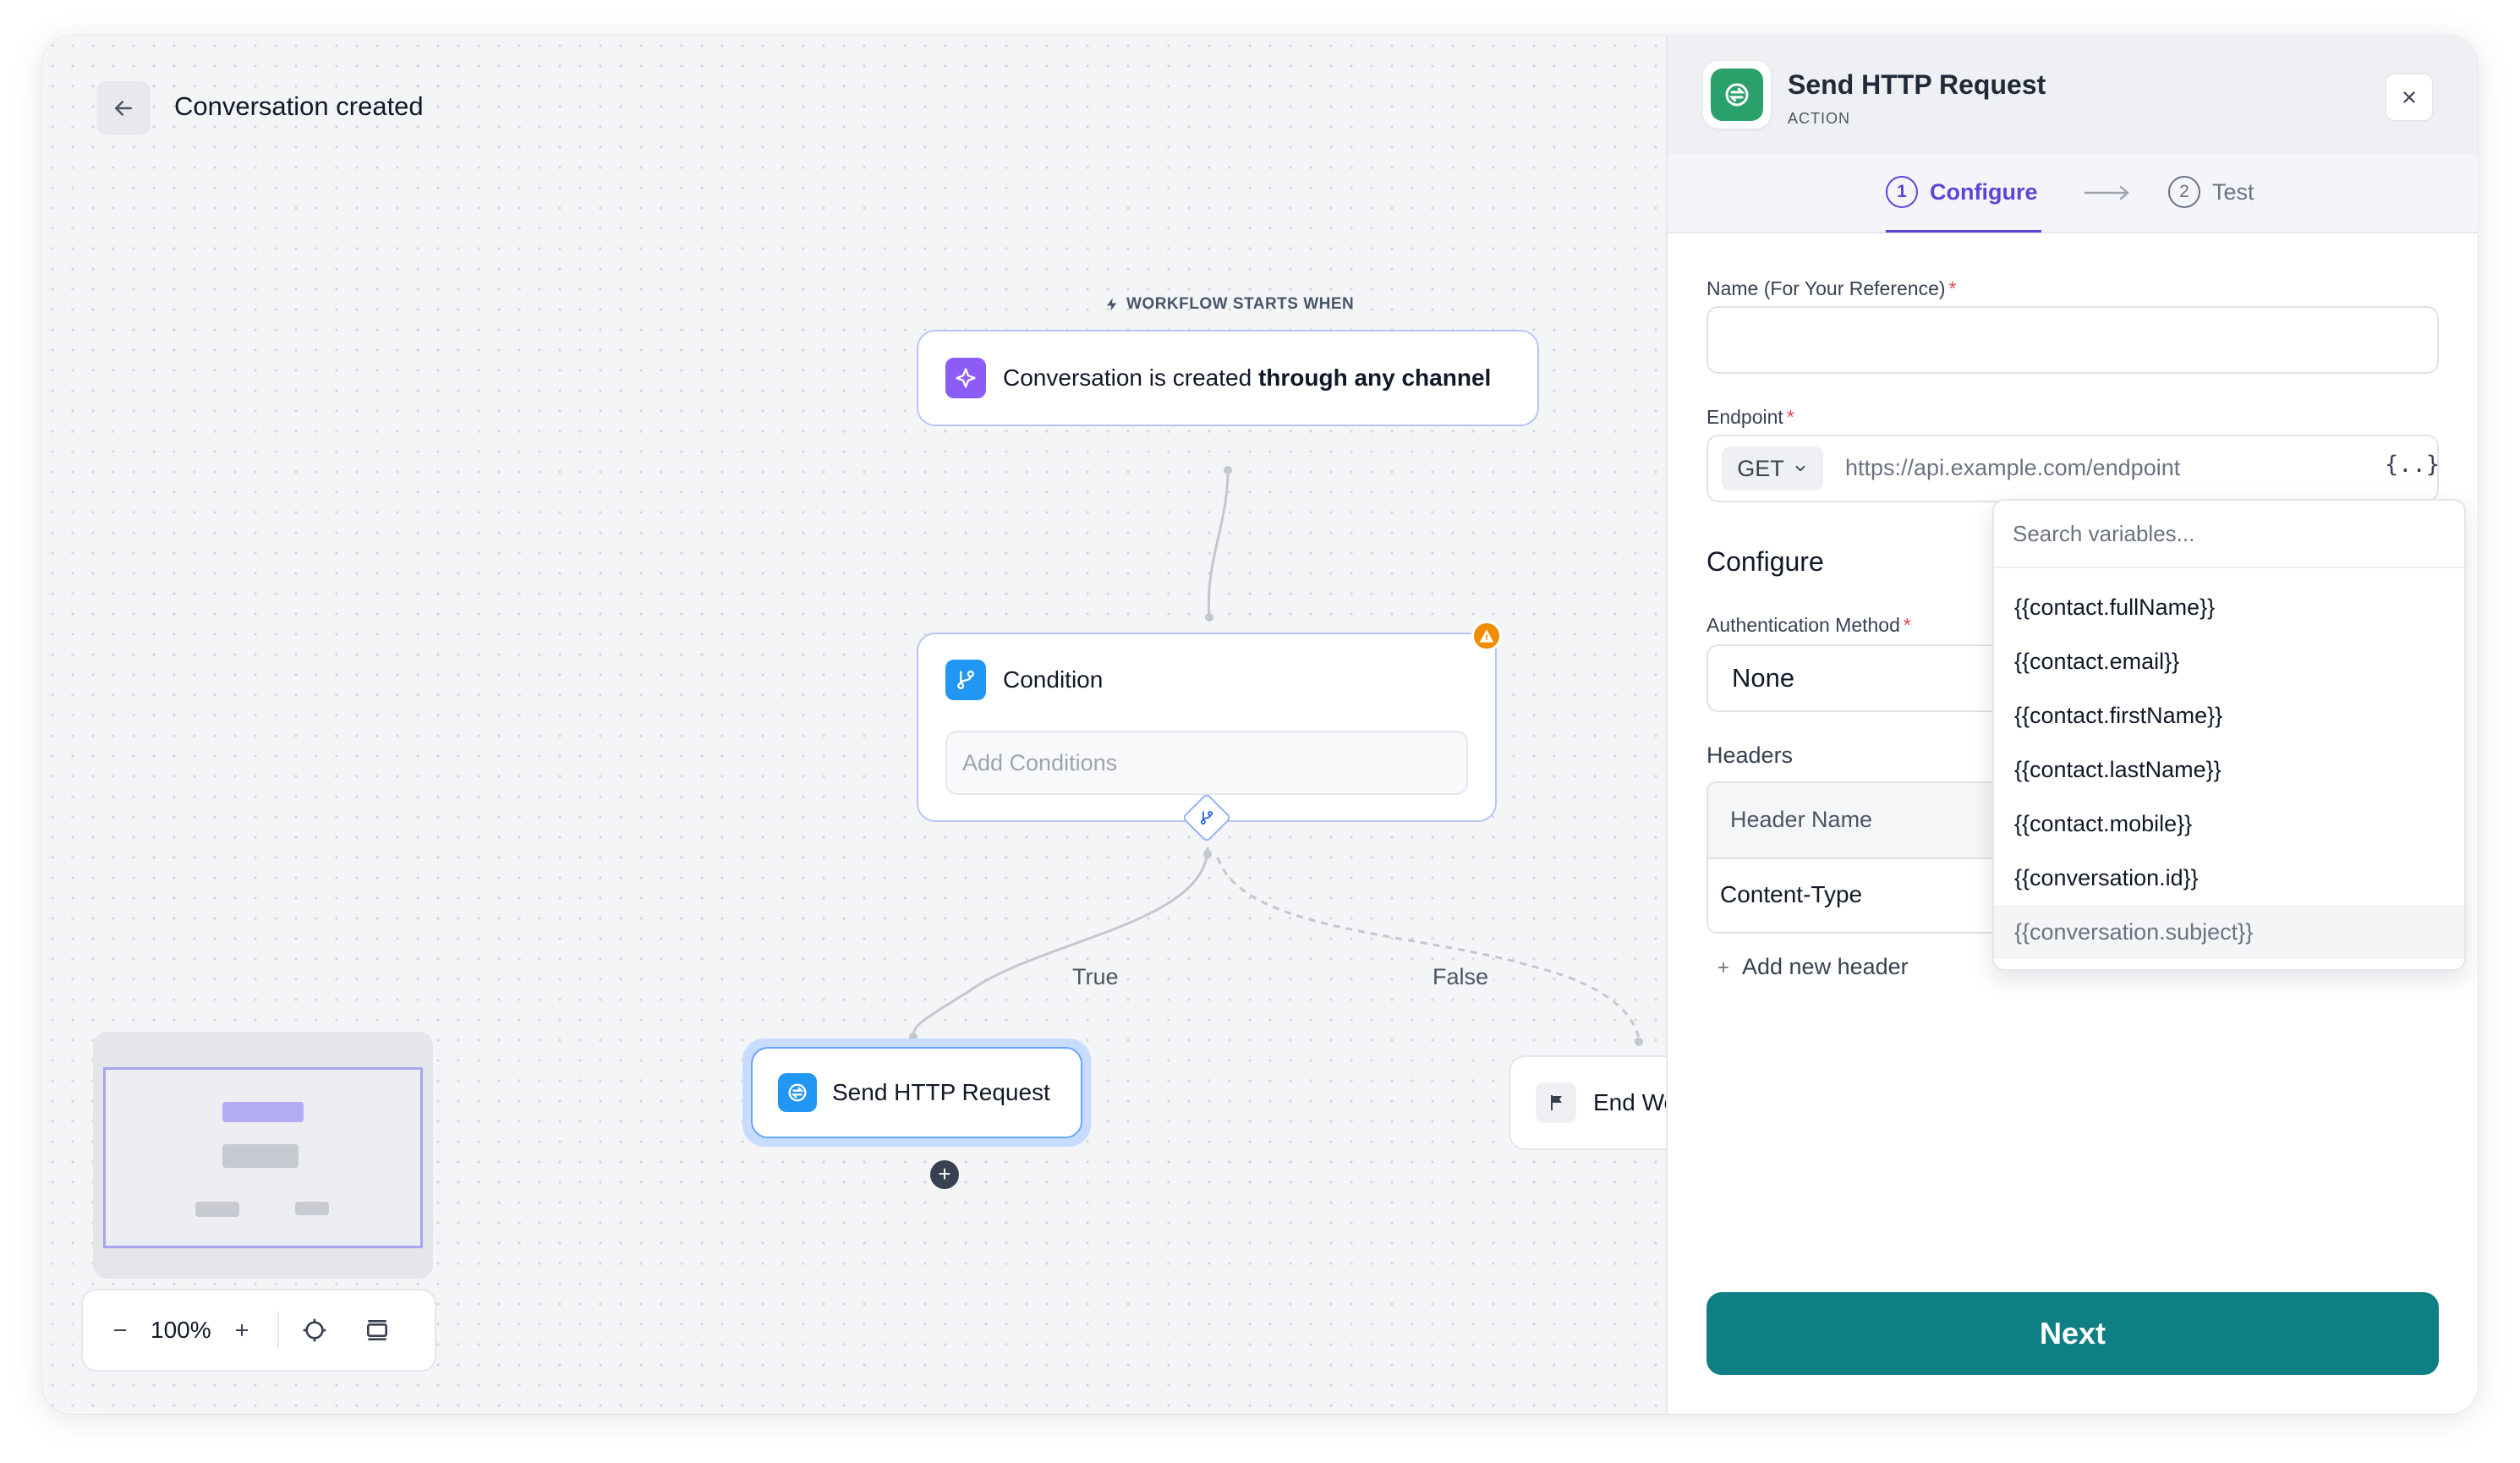  Describe the element at coordinates (1801, 819) in the screenshot. I see `header-name-column: Header Name` at that location.